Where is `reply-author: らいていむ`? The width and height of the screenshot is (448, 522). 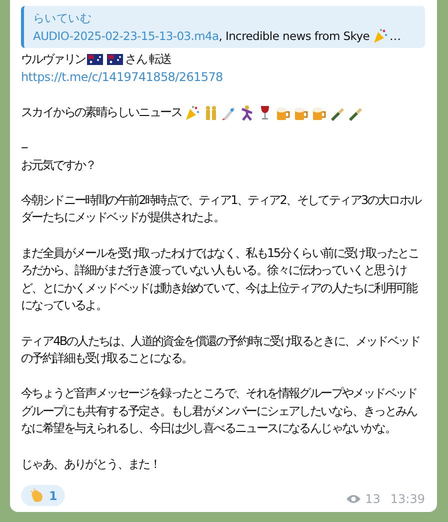
reply-author: らいていむ is located at coordinates (63, 18).